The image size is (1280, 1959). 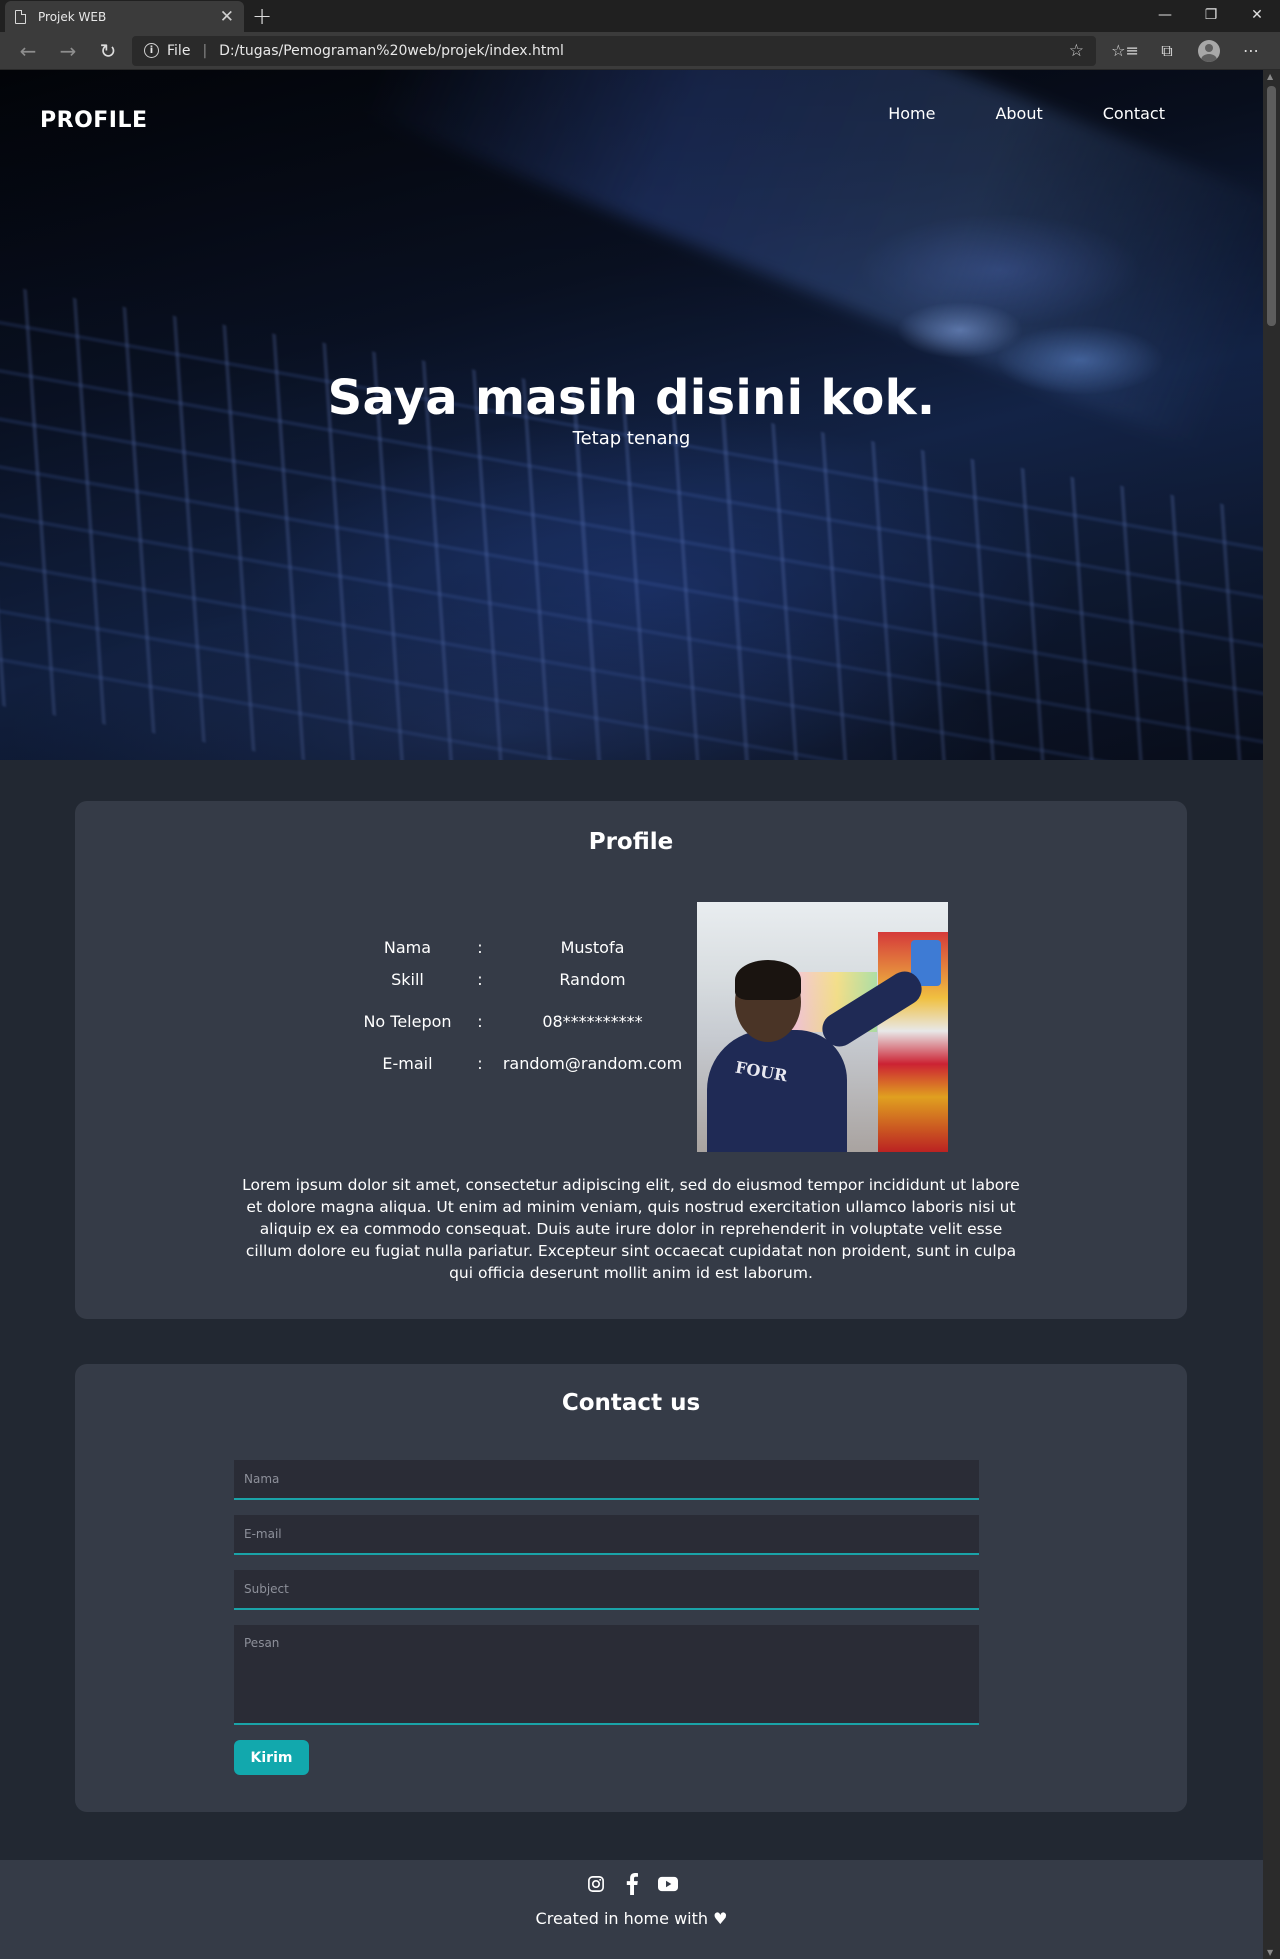 What do you see at coordinates (520, 1021) in the screenshot?
I see `info-row-phone: No Telepon : 08**********` at bounding box center [520, 1021].